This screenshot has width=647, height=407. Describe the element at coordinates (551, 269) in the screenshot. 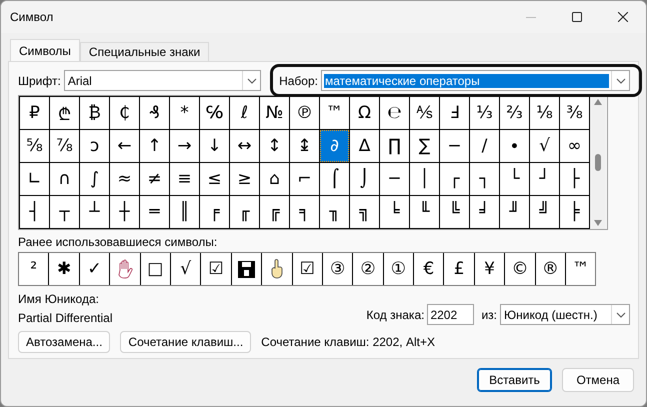

I see `symbol-cell: ®` at that location.